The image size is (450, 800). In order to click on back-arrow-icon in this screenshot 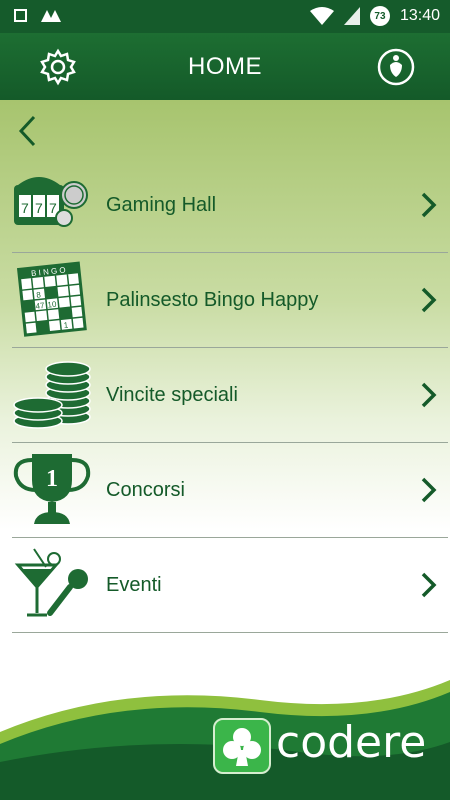, I will do `click(28, 131)`.